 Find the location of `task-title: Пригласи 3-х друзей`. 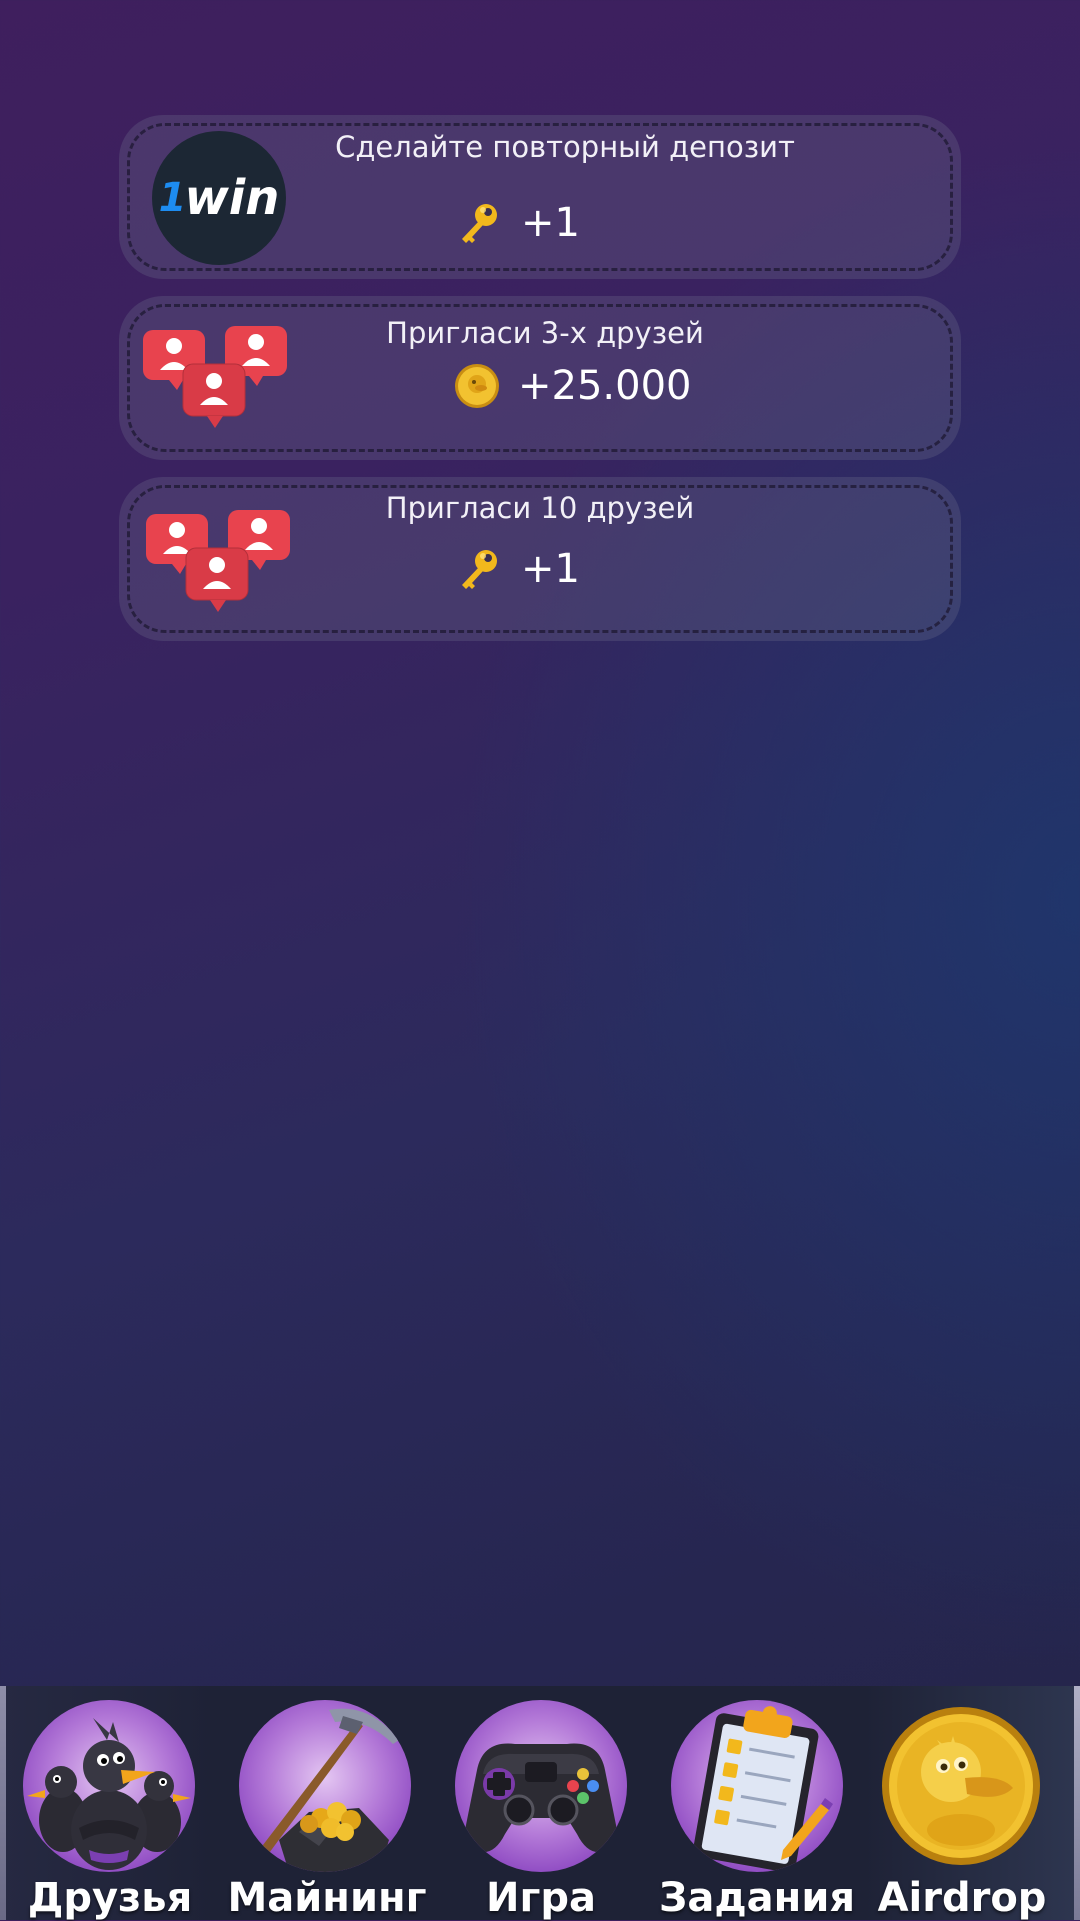

task-title: Пригласи 3-х друзей is located at coordinates (545, 333).